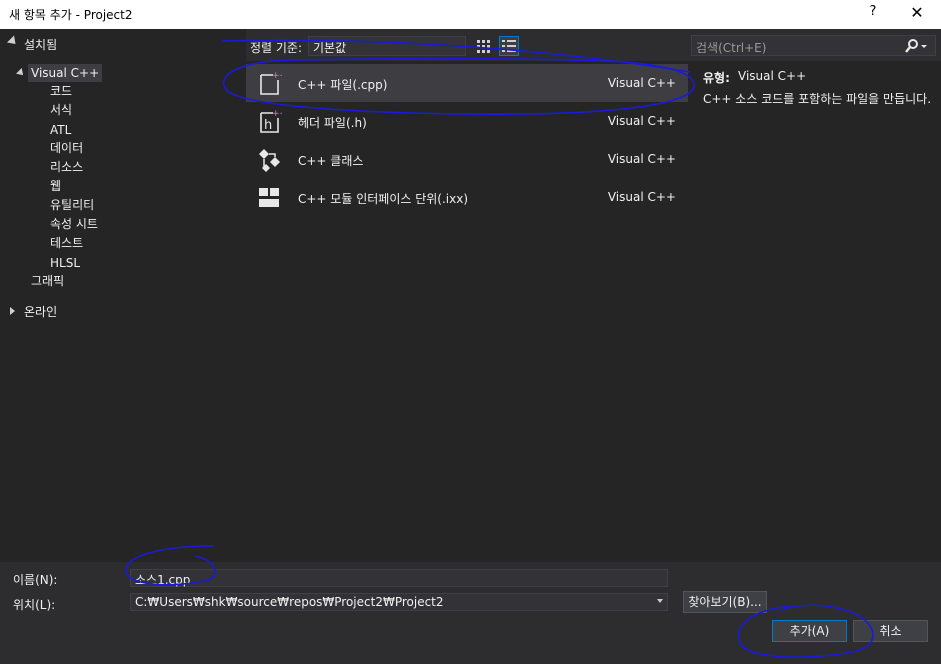 The width and height of the screenshot is (941, 664). I want to click on grid-view-icon, so click(484, 46).